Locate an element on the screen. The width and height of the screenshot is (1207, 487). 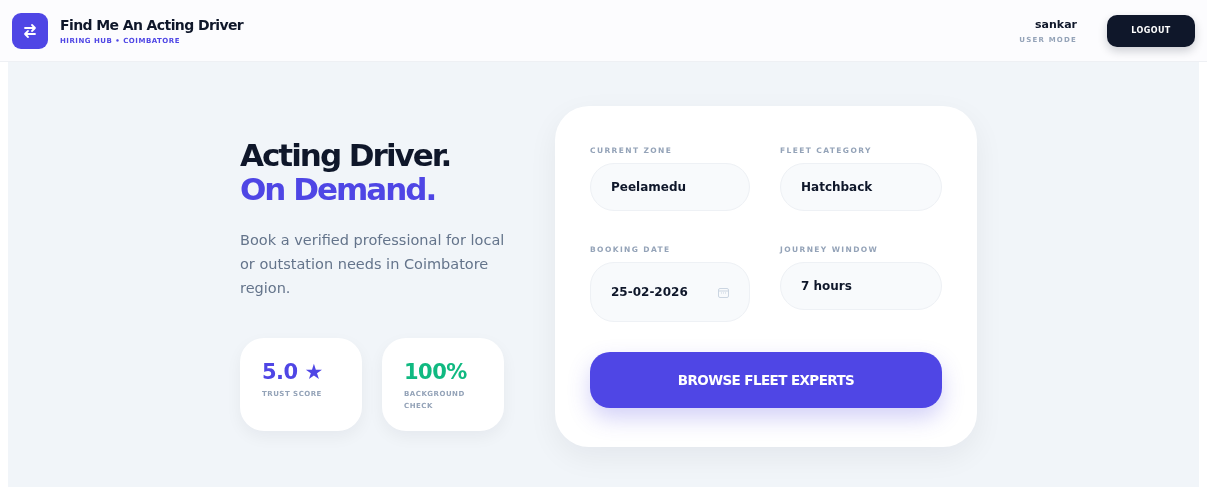
swap-arrows-icon is located at coordinates (30, 30).